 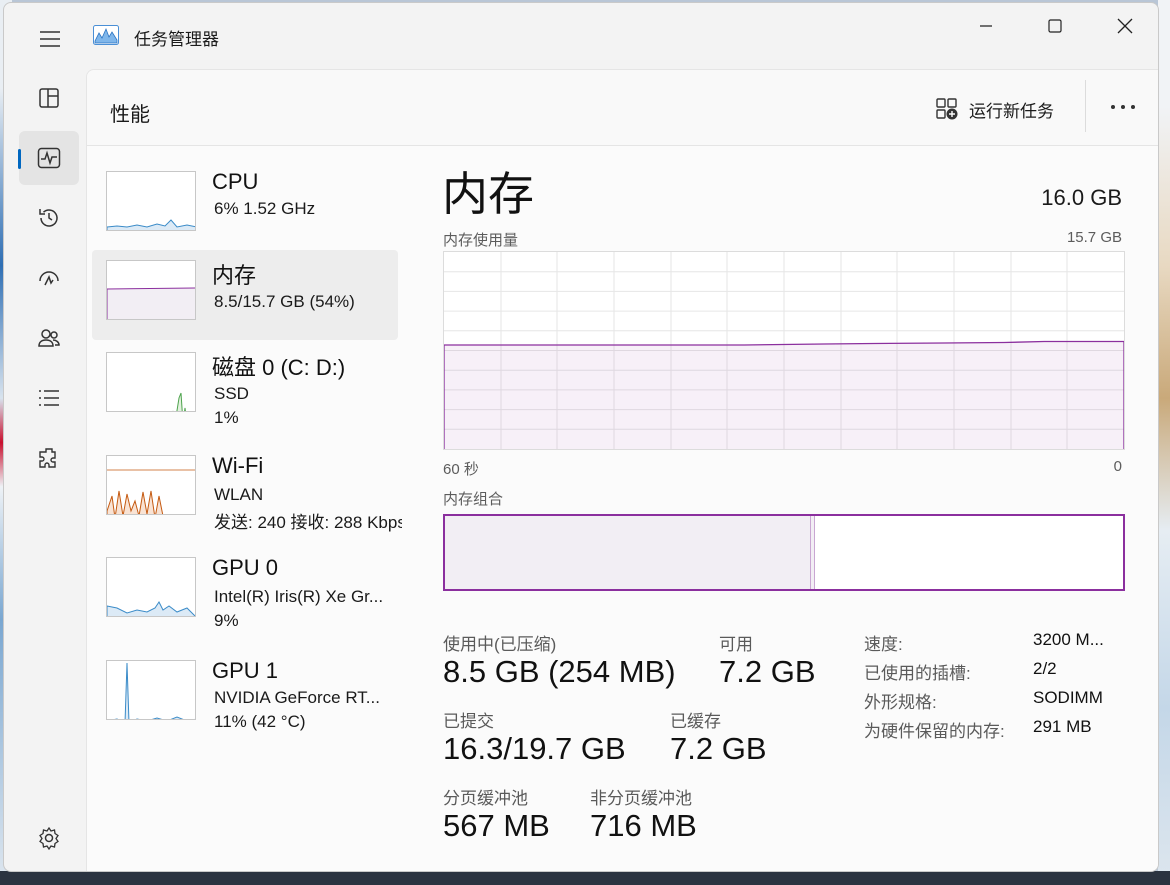 I want to click on resource-detail-2: 1%, so click(x=226, y=417).